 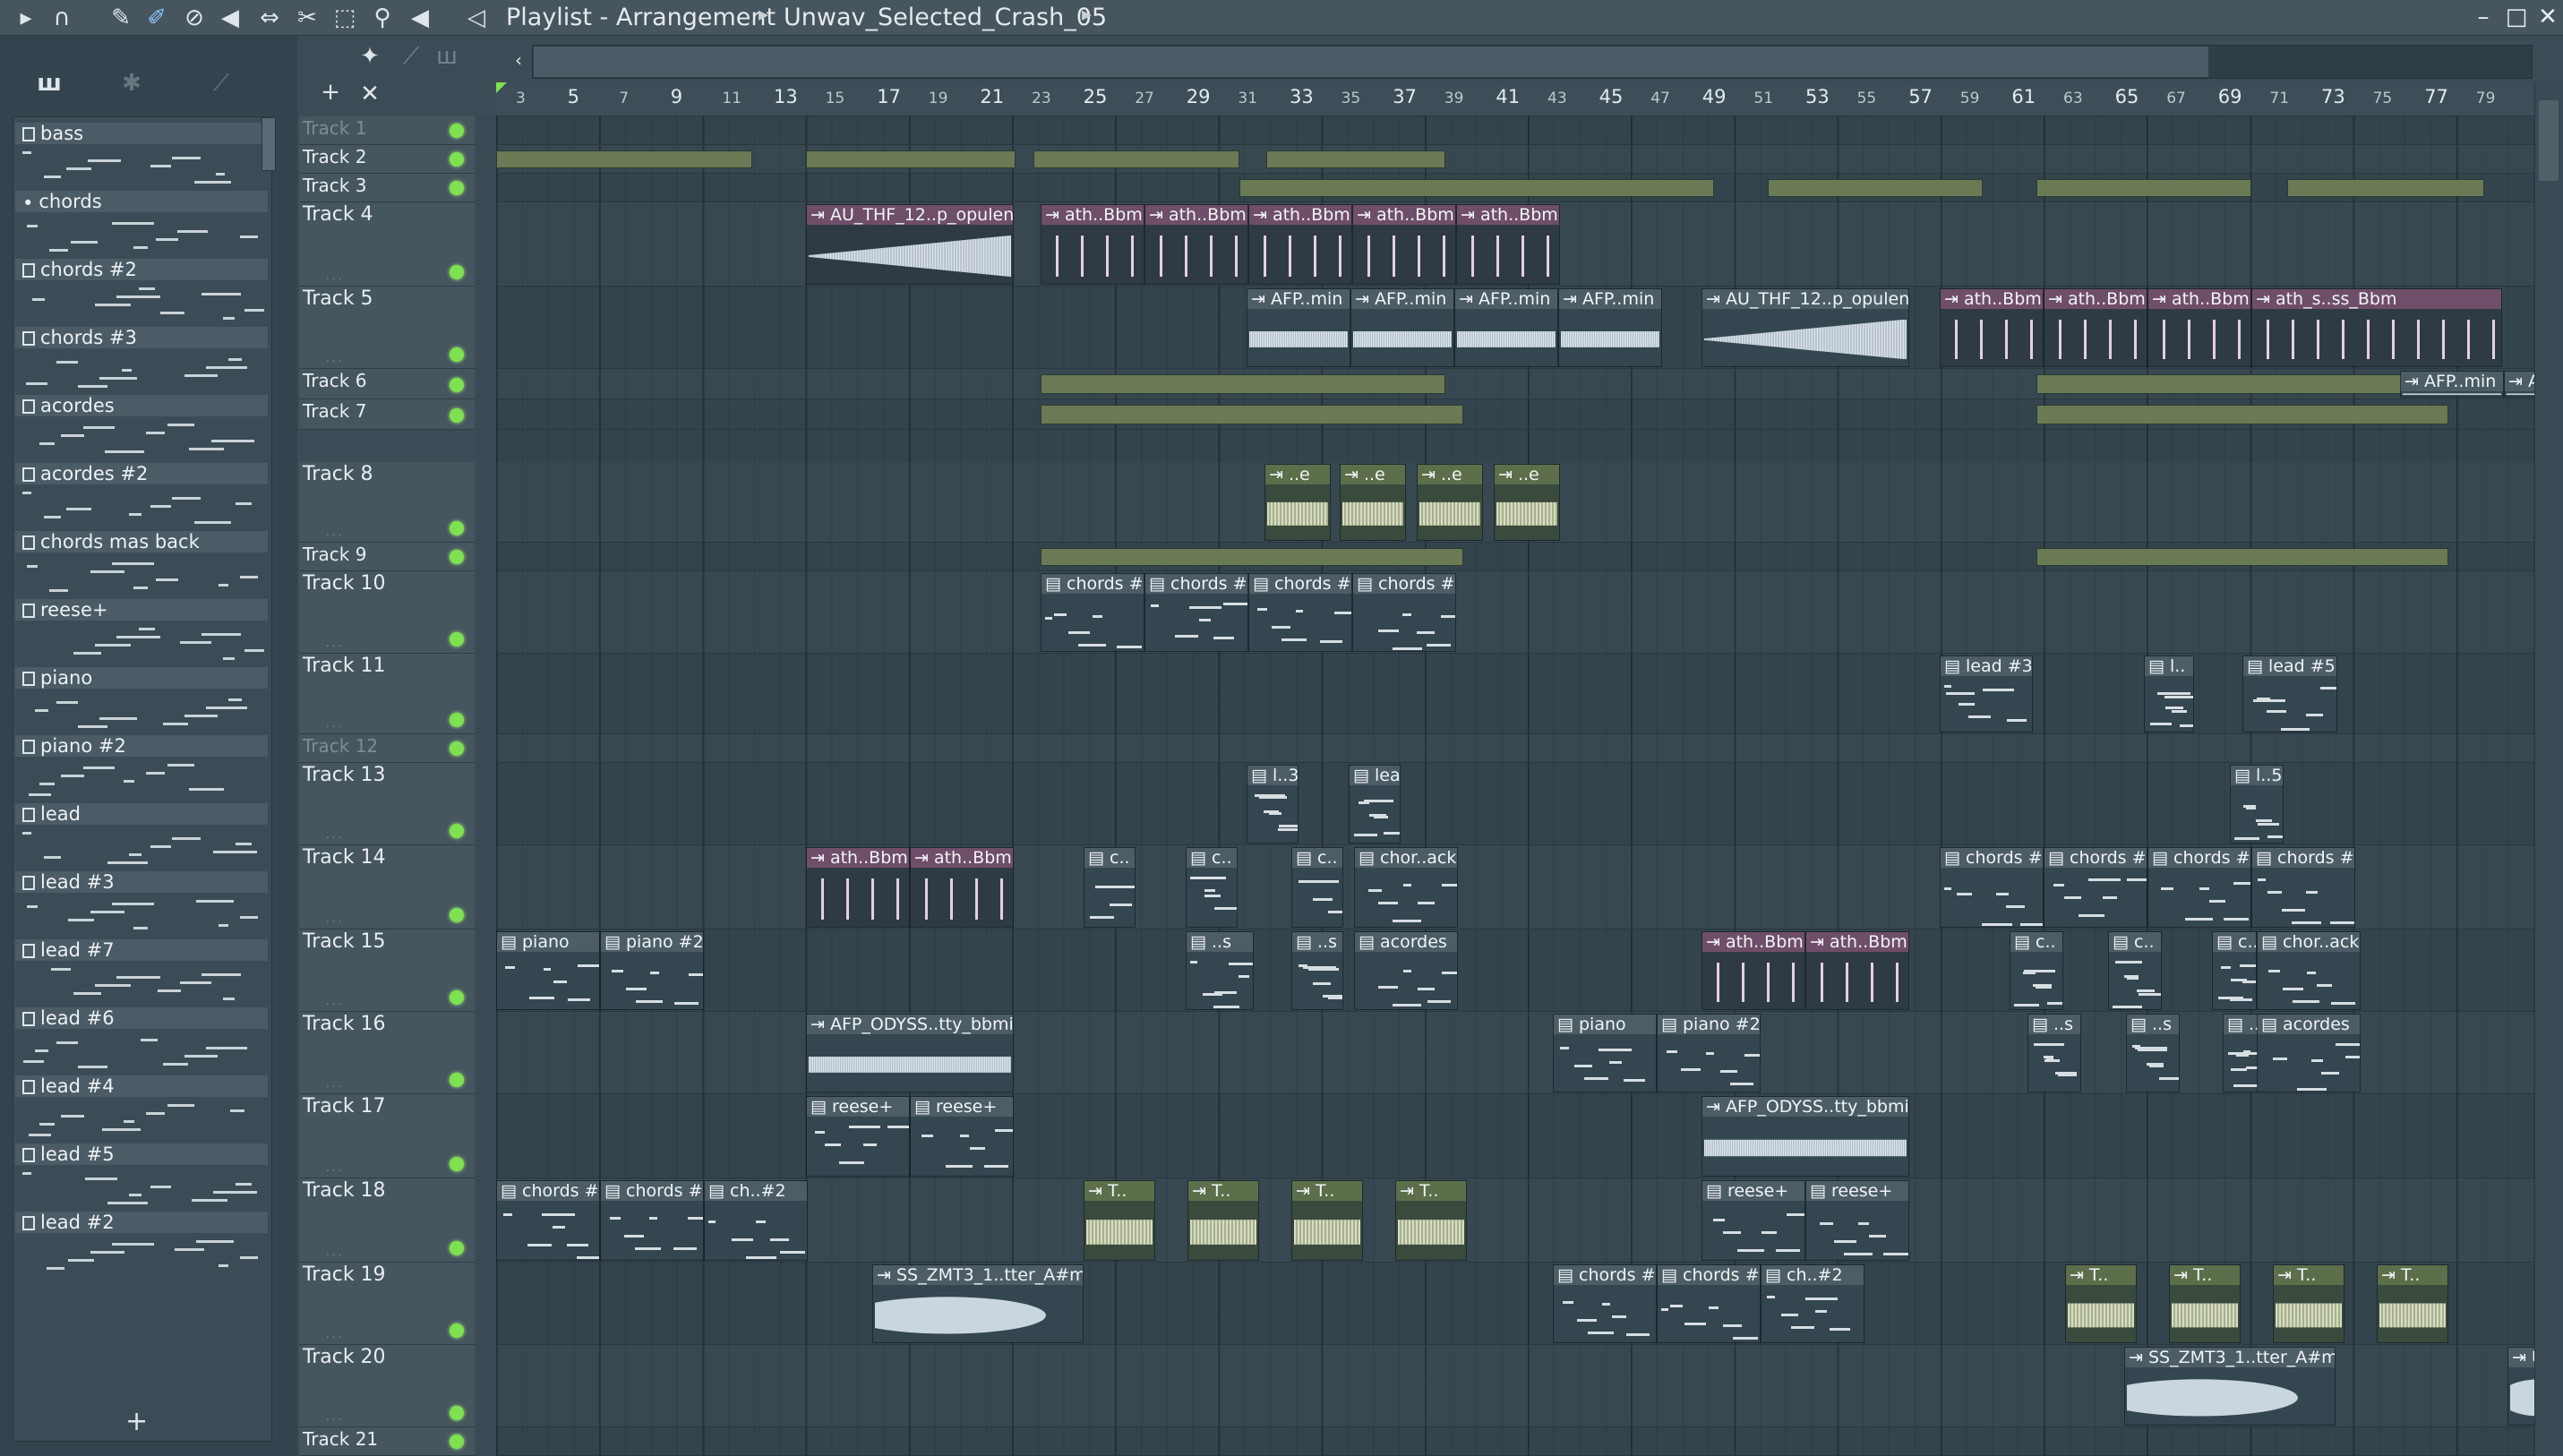 I want to click on pattern-clip: ▤ l..3, so click(x=1273, y=804).